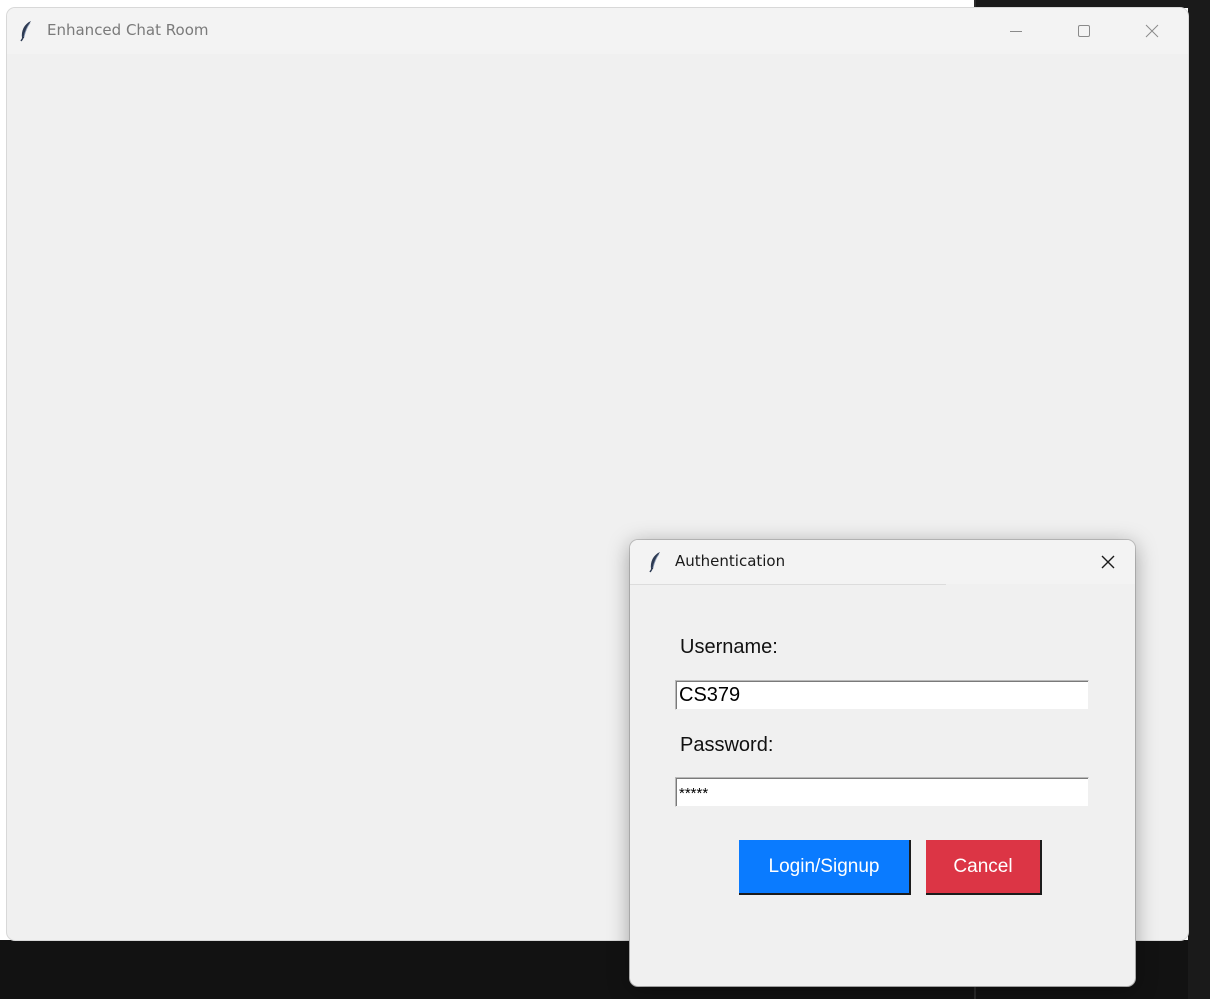 The height and width of the screenshot is (999, 1210). Describe the element at coordinates (597, 31) in the screenshot. I see `main-titlebar: Enhanced Chat Room` at that location.